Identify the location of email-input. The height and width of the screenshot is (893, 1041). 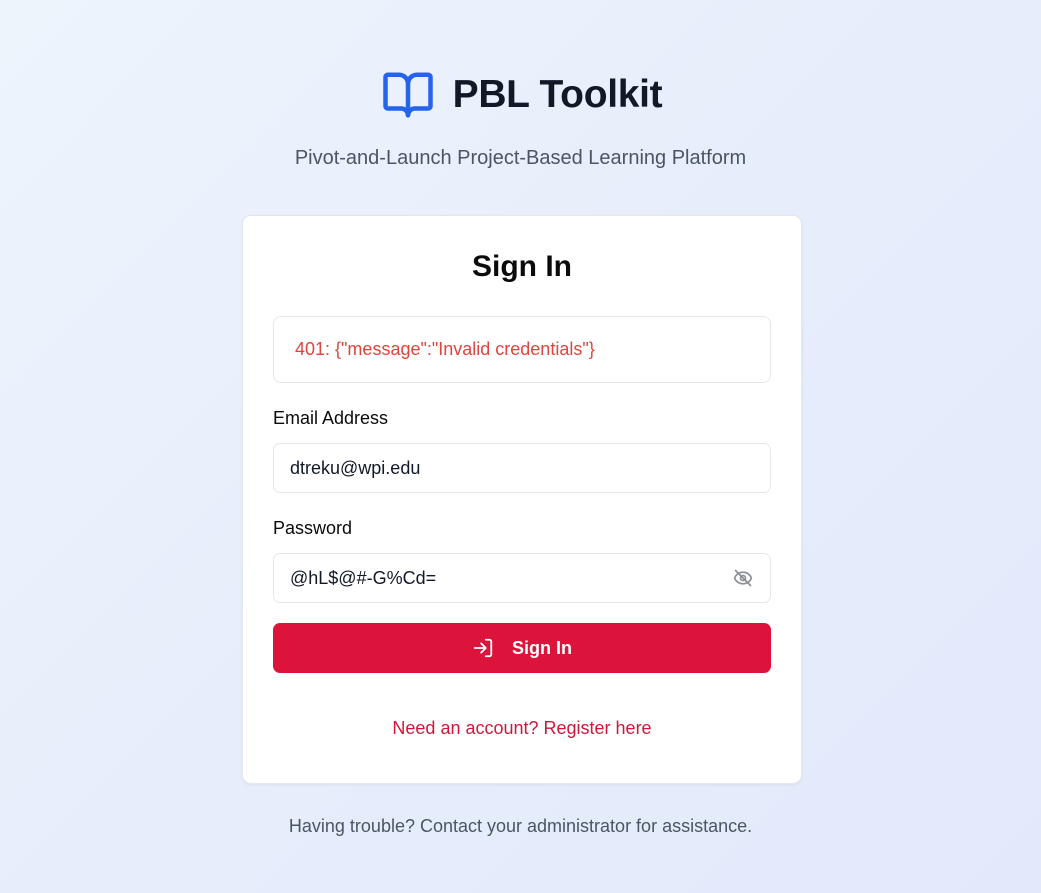
(522, 468).